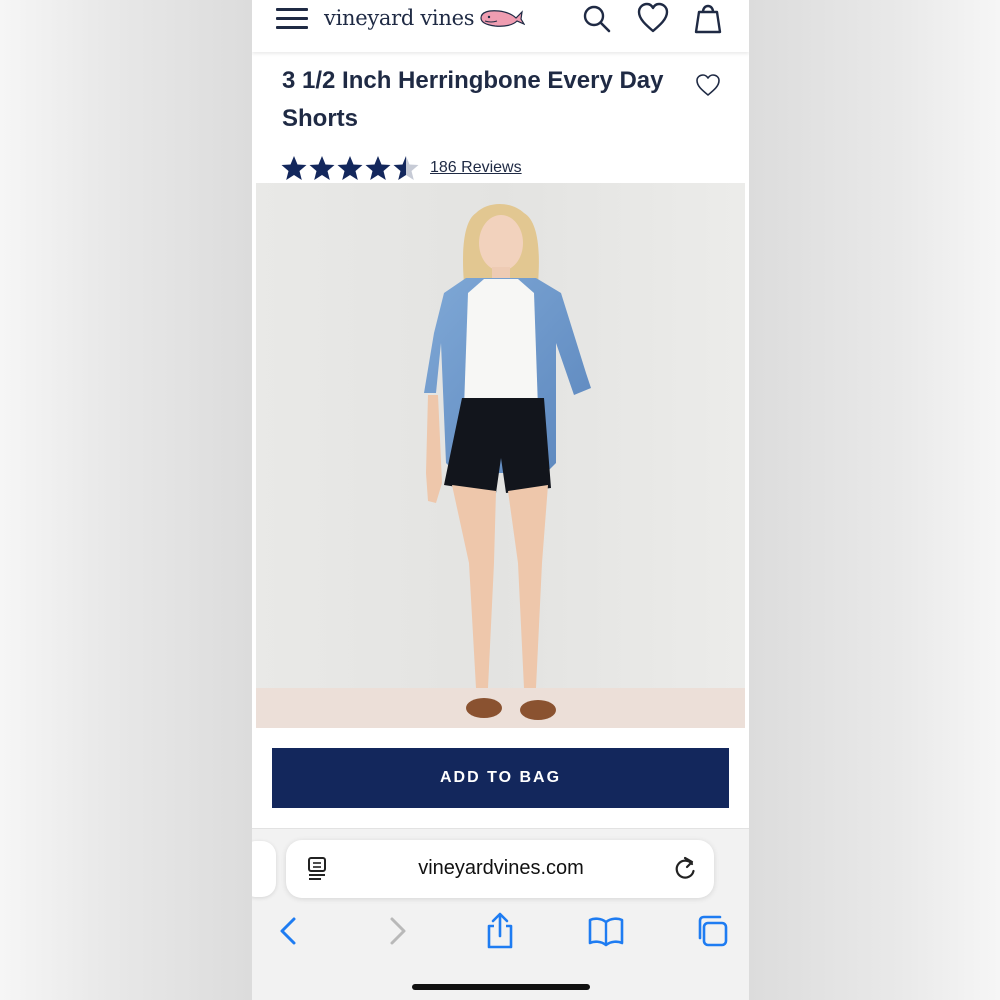 This screenshot has width=1000, height=1000. Describe the element at coordinates (685, 869) in the screenshot. I see `reload-icon` at that location.